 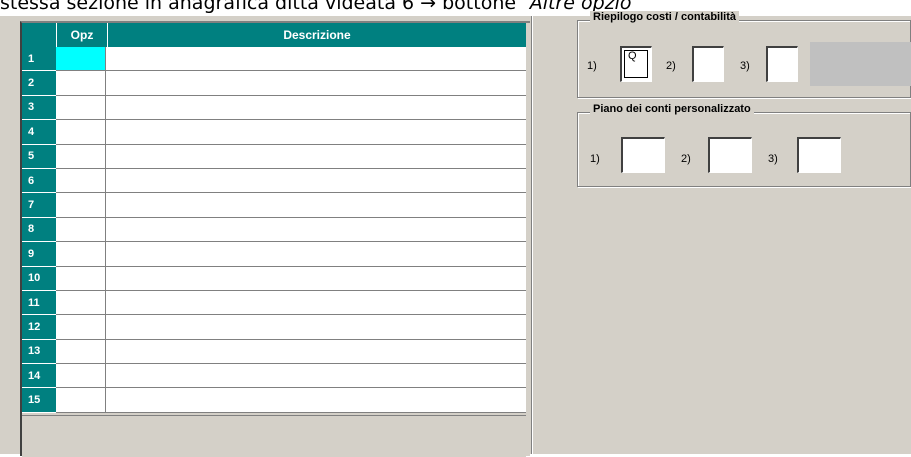 I want to click on table-row: 15, so click(x=274, y=400).